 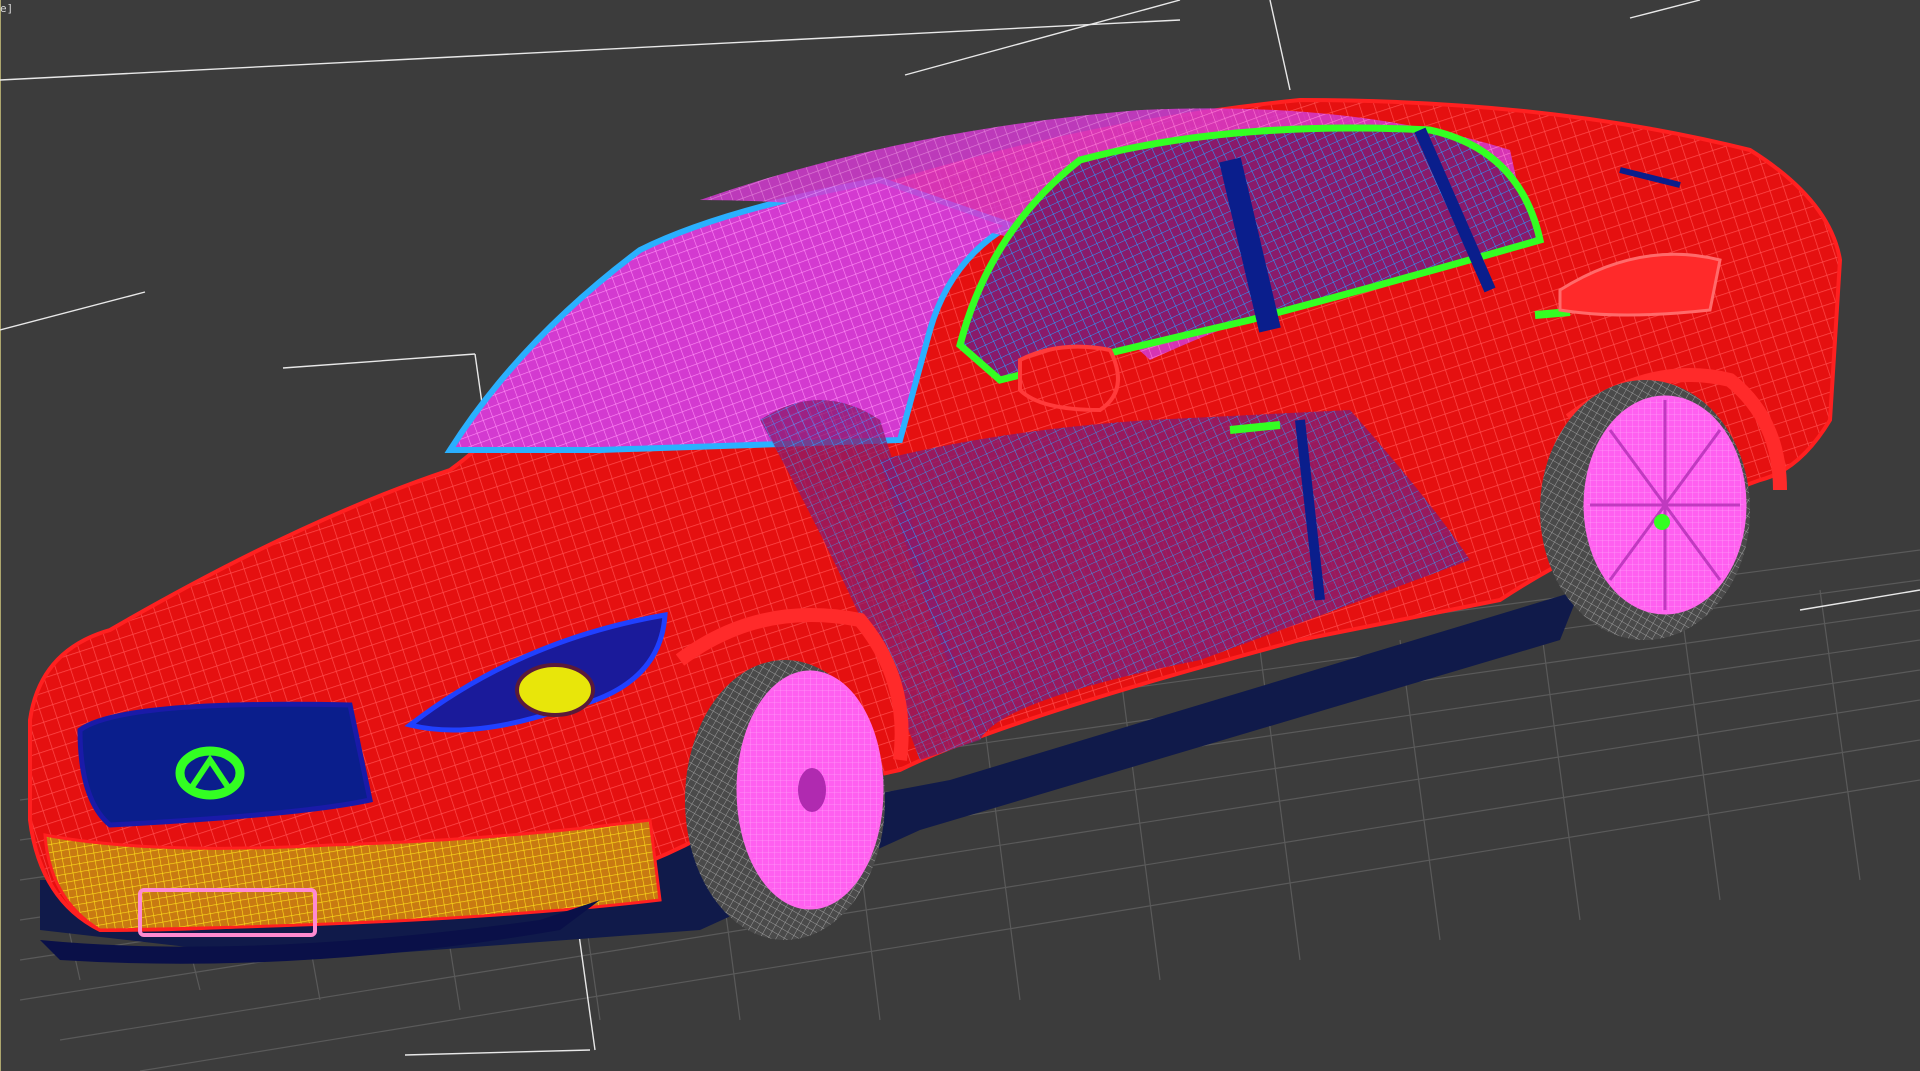 I want to click on rear-wheel, so click(x=1645, y=510).